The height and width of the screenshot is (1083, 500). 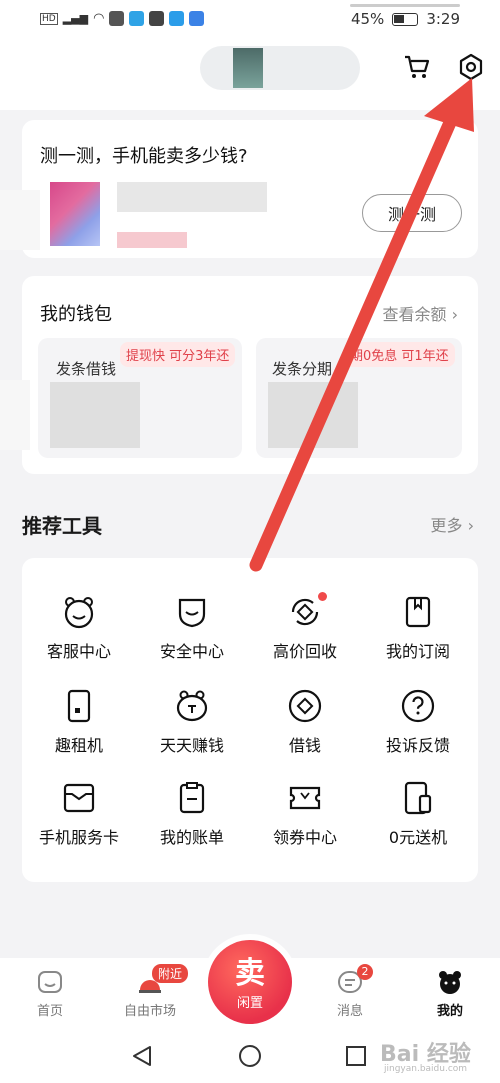 What do you see at coordinates (405, 5) in the screenshot?
I see `status-indicator-line` at bounding box center [405, 5].